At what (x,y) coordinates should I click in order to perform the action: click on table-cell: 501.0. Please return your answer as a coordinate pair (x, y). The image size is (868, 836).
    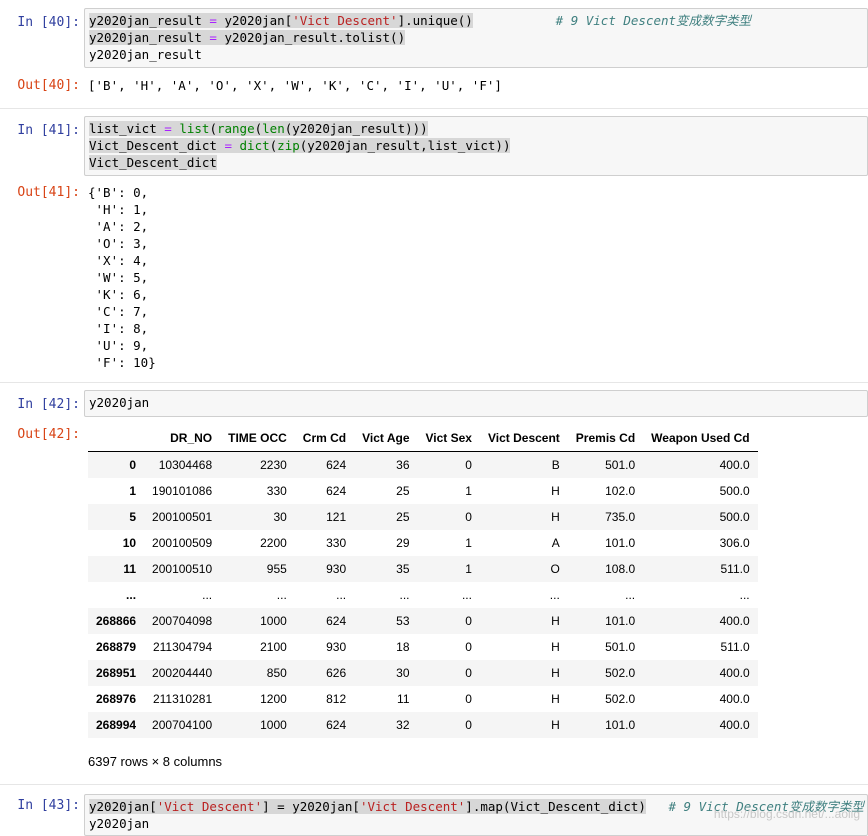
    Looking at the image, I should click on (620, 465).